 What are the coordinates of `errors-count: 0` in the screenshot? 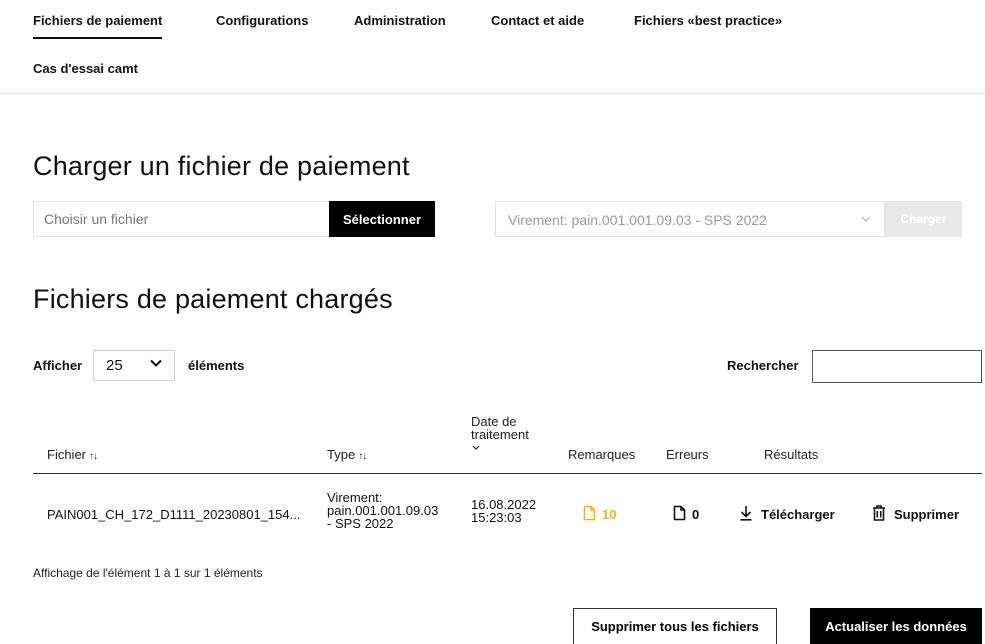 It's located at (686, 514).